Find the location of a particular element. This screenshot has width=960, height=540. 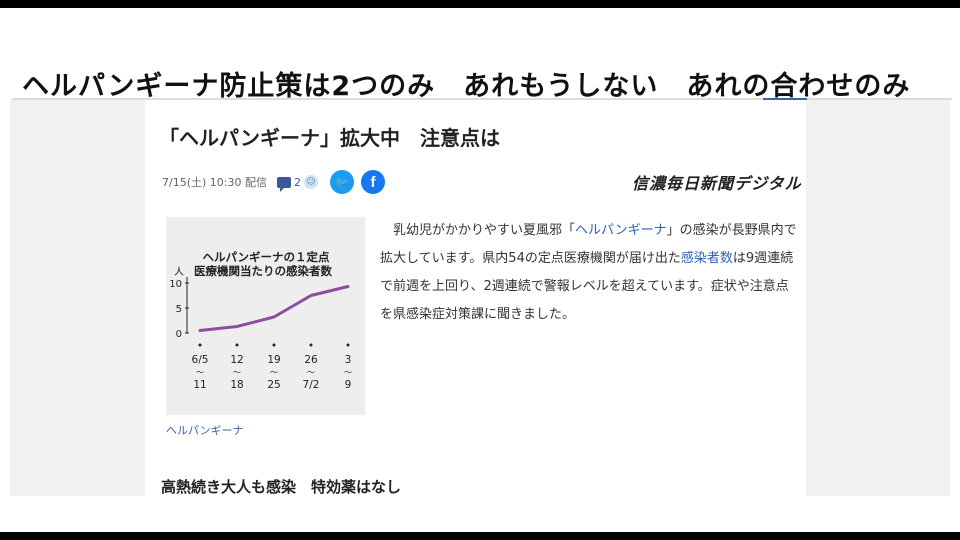

left-gutter is located at coordinates (77, 302).